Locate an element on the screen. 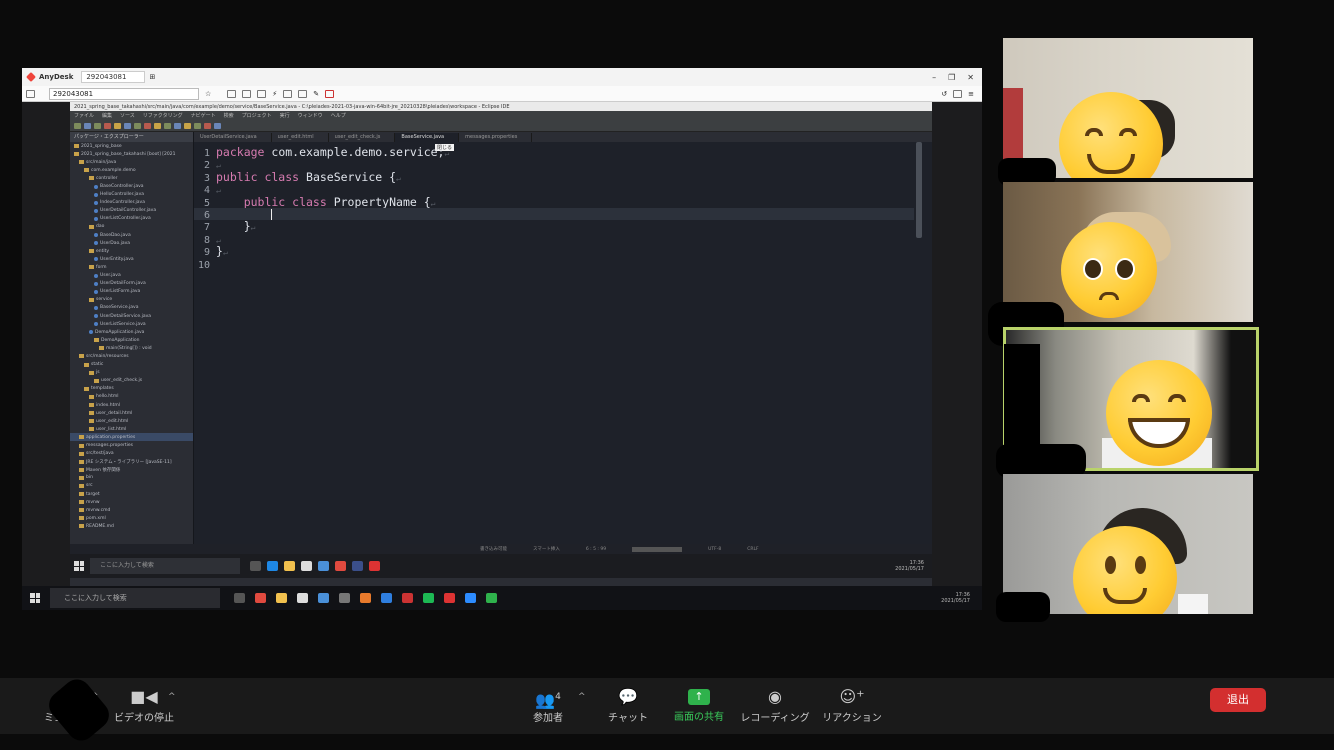  tree-item: main(String[]) : void is located at coordinates (131, 348).